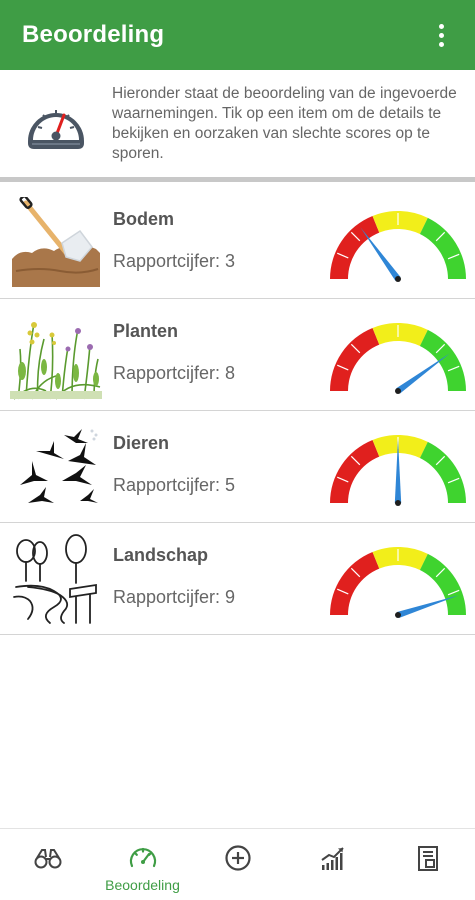 This screenshot has width=475, height=900. Describe the element at coordinates (56, 241) in the screenshot. I see `soil-shovel-icon` at that location.